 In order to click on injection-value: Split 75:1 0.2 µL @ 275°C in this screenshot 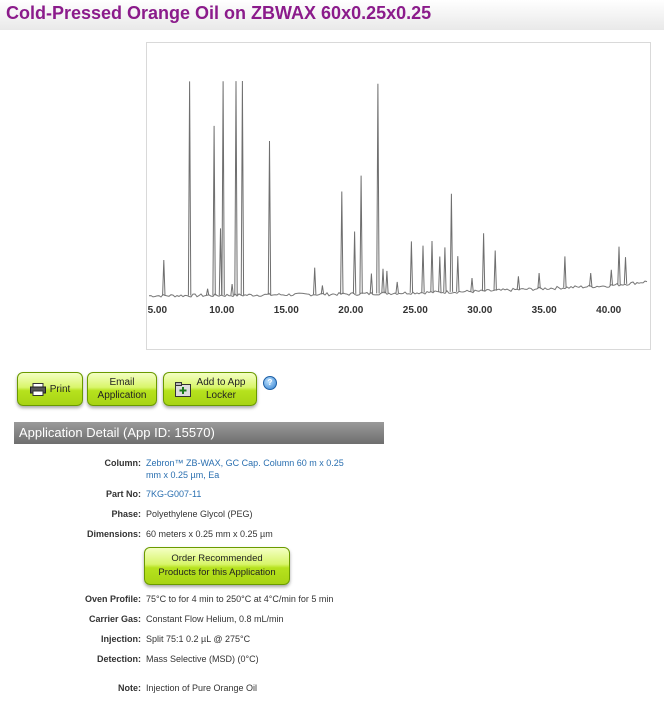, I will do `click(198, 639)`.